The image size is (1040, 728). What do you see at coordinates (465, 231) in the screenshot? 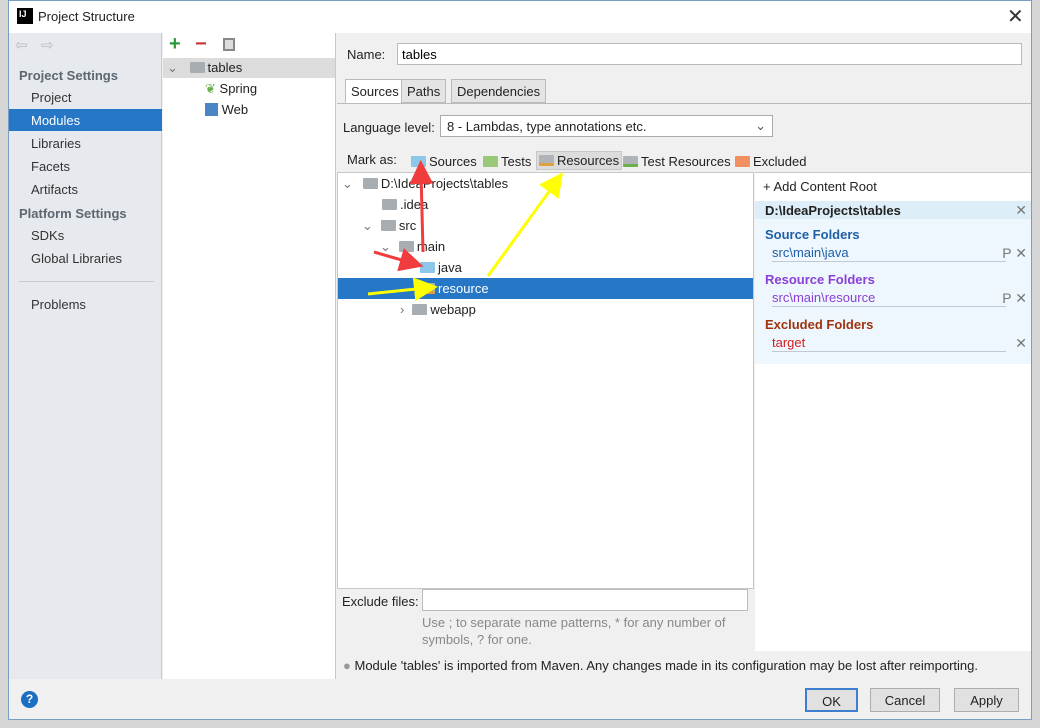
I see `annotation-arrows` at bounding box center [465, 231].